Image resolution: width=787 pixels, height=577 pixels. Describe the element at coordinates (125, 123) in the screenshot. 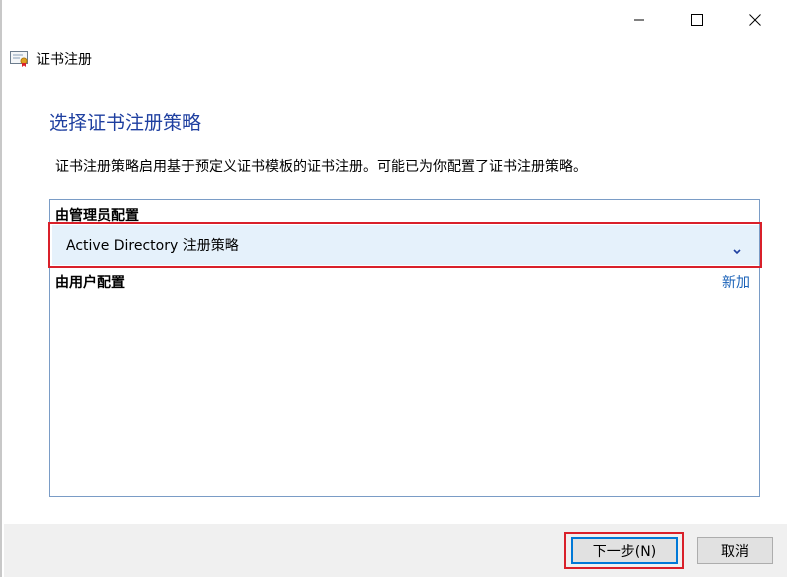

I see `page-heading: 选择证书注册策略` at that location.